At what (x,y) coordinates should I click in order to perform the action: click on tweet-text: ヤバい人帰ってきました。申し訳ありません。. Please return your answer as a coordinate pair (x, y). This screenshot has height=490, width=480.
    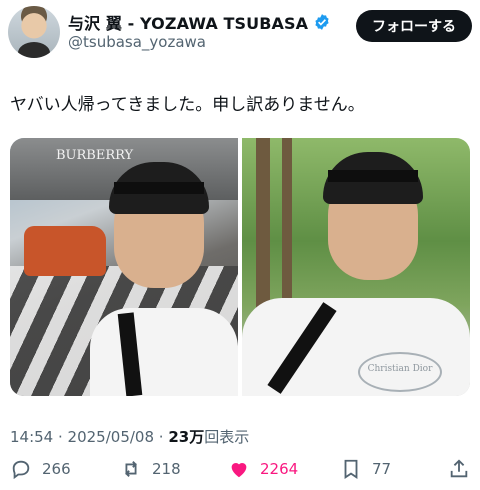
    Looking at the image, I should click on (187, 105).